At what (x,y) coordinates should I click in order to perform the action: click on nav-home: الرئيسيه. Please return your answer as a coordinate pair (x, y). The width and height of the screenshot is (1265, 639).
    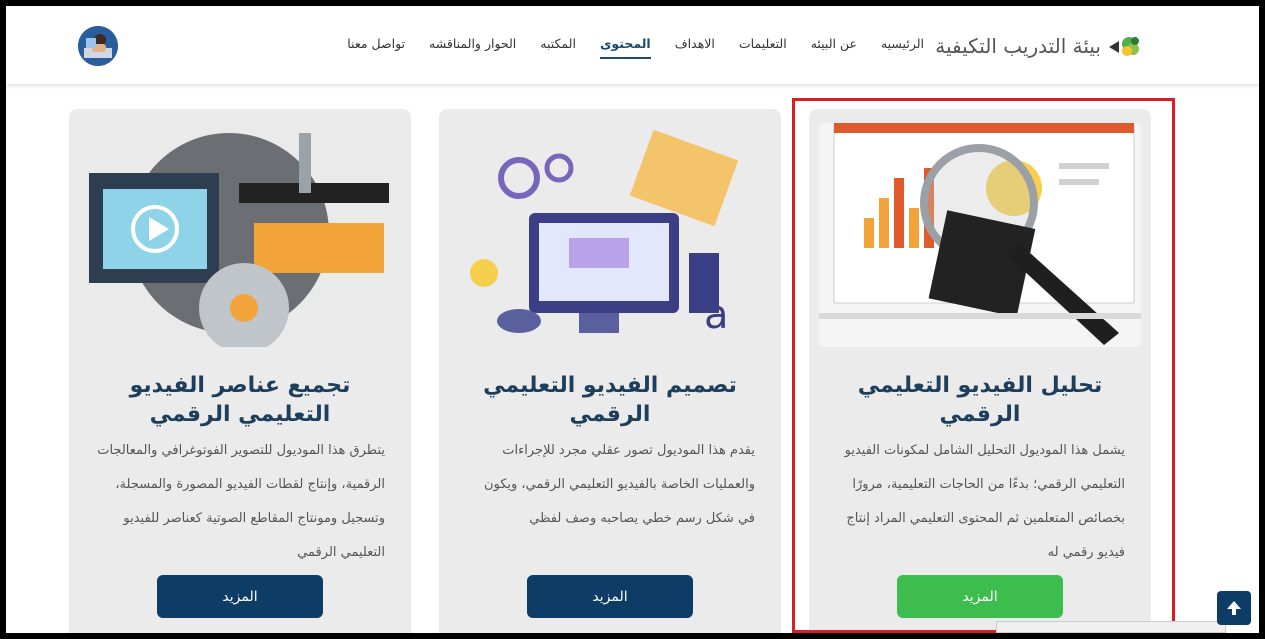
    Looking at the image, I should click on (902, 47).